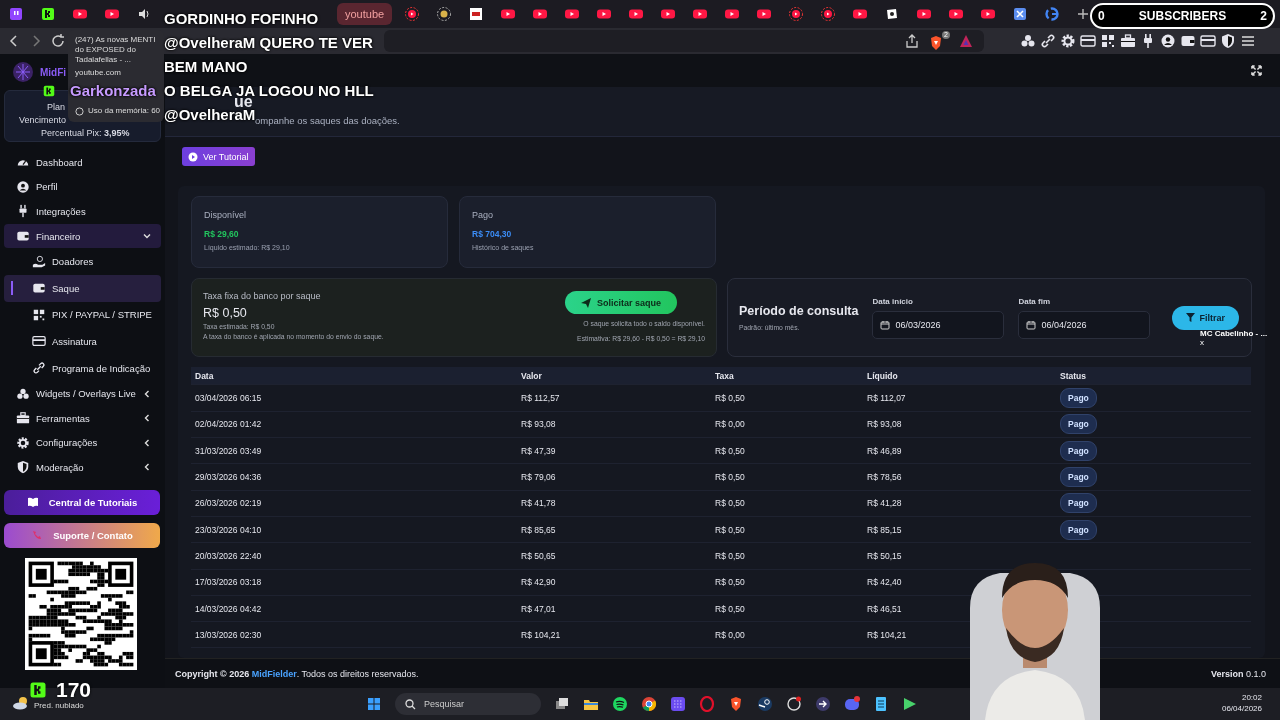 The height and width of the screenshot is (720, 1280). Describe the element at coordinates (1205, 318) in the screenshot. I see `filter-button: Filtrar` at that location.